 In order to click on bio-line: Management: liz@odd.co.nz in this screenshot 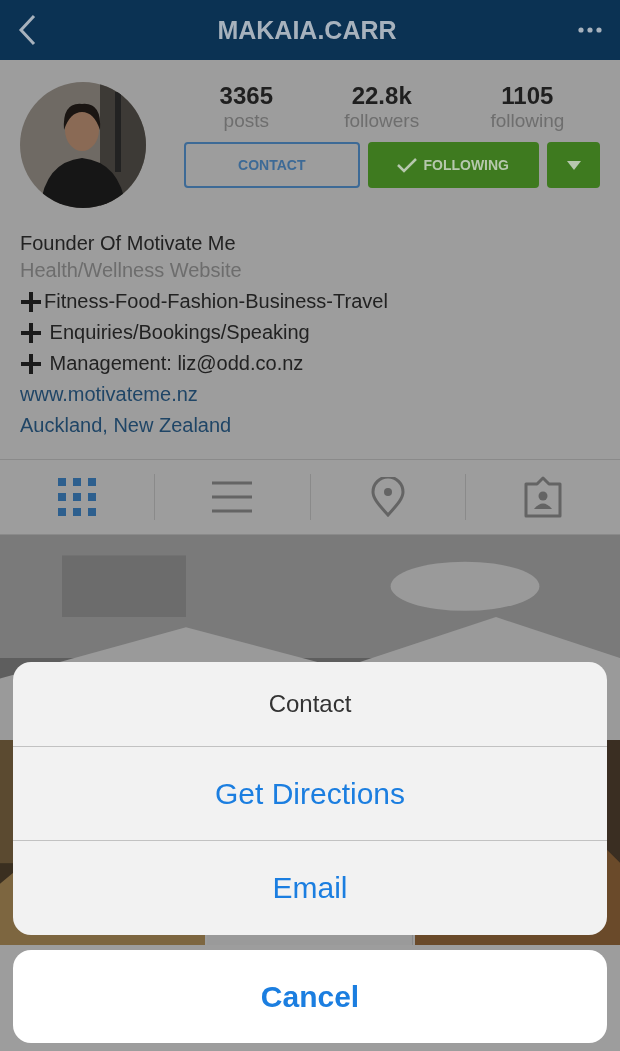, I will do `click(176, 363)`.